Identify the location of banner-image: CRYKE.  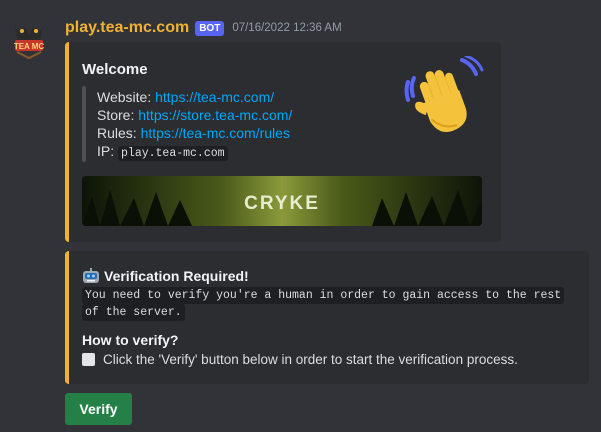
(282, 201).